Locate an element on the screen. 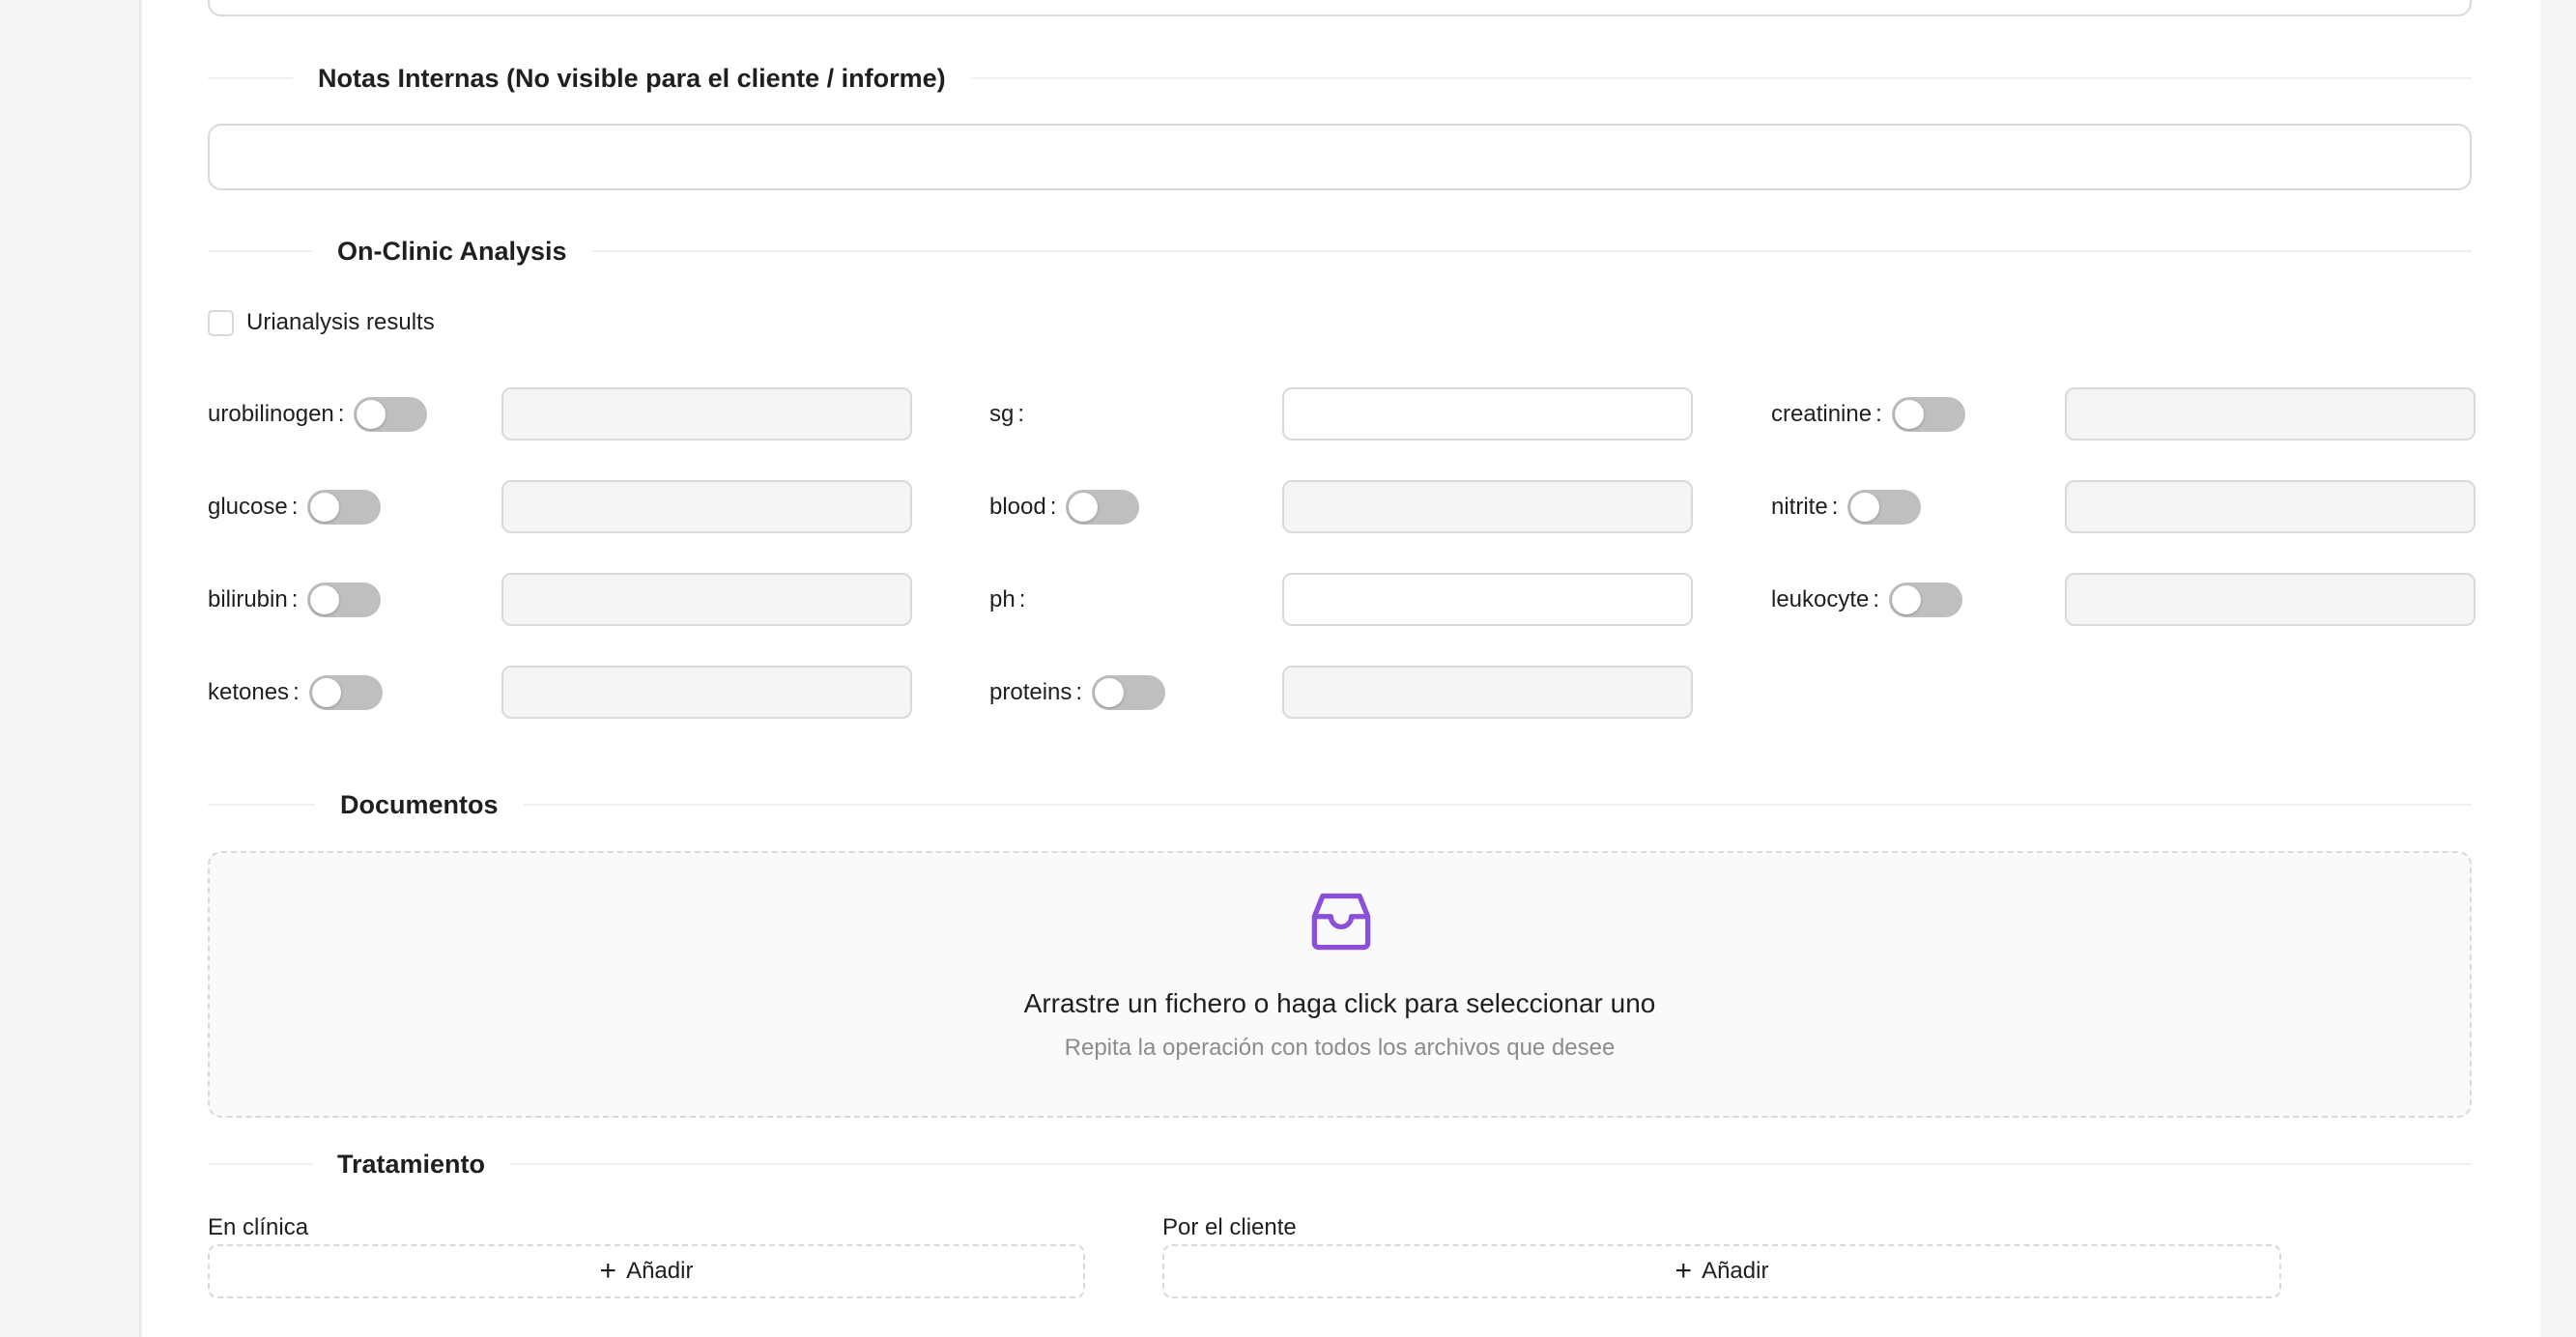 The height and width of the screenshot is (1337, 2576). section-divider-treatment: Tratamiento is located at coordinates (1340, 1164).